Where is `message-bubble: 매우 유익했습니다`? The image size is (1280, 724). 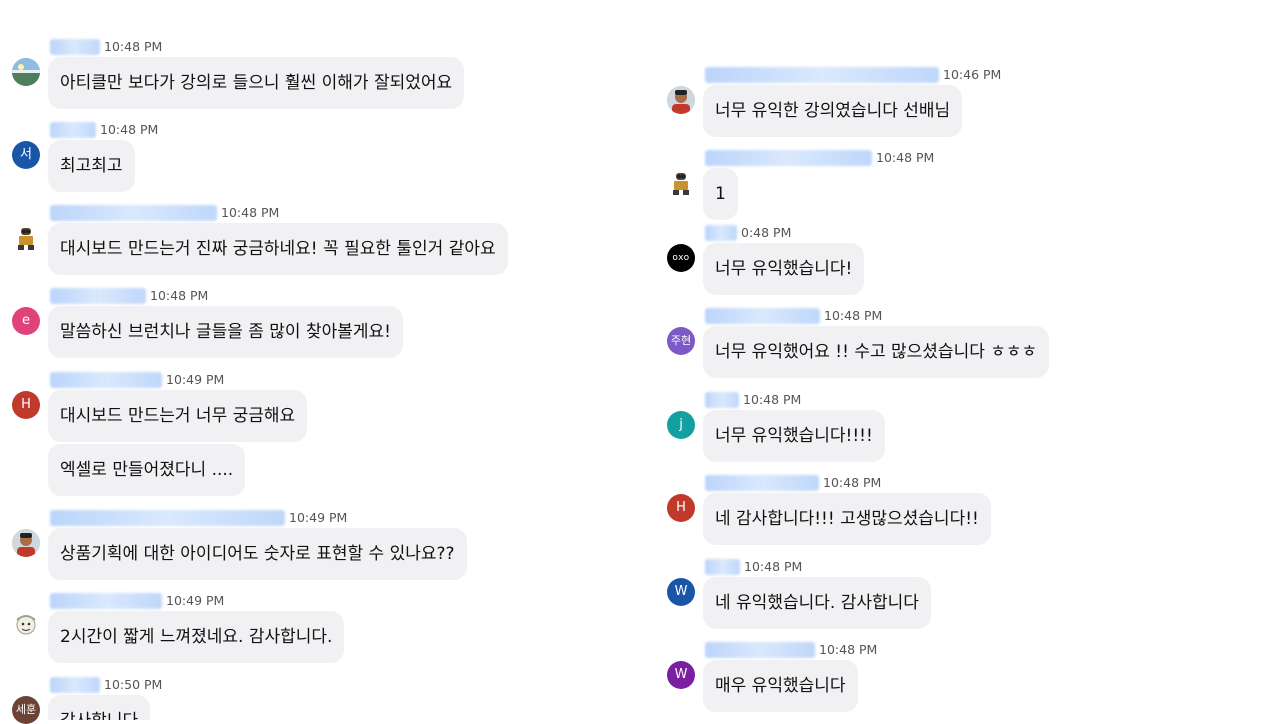
message-bubble: 매우 유익했습니다 is located at coordinates (780, 686).